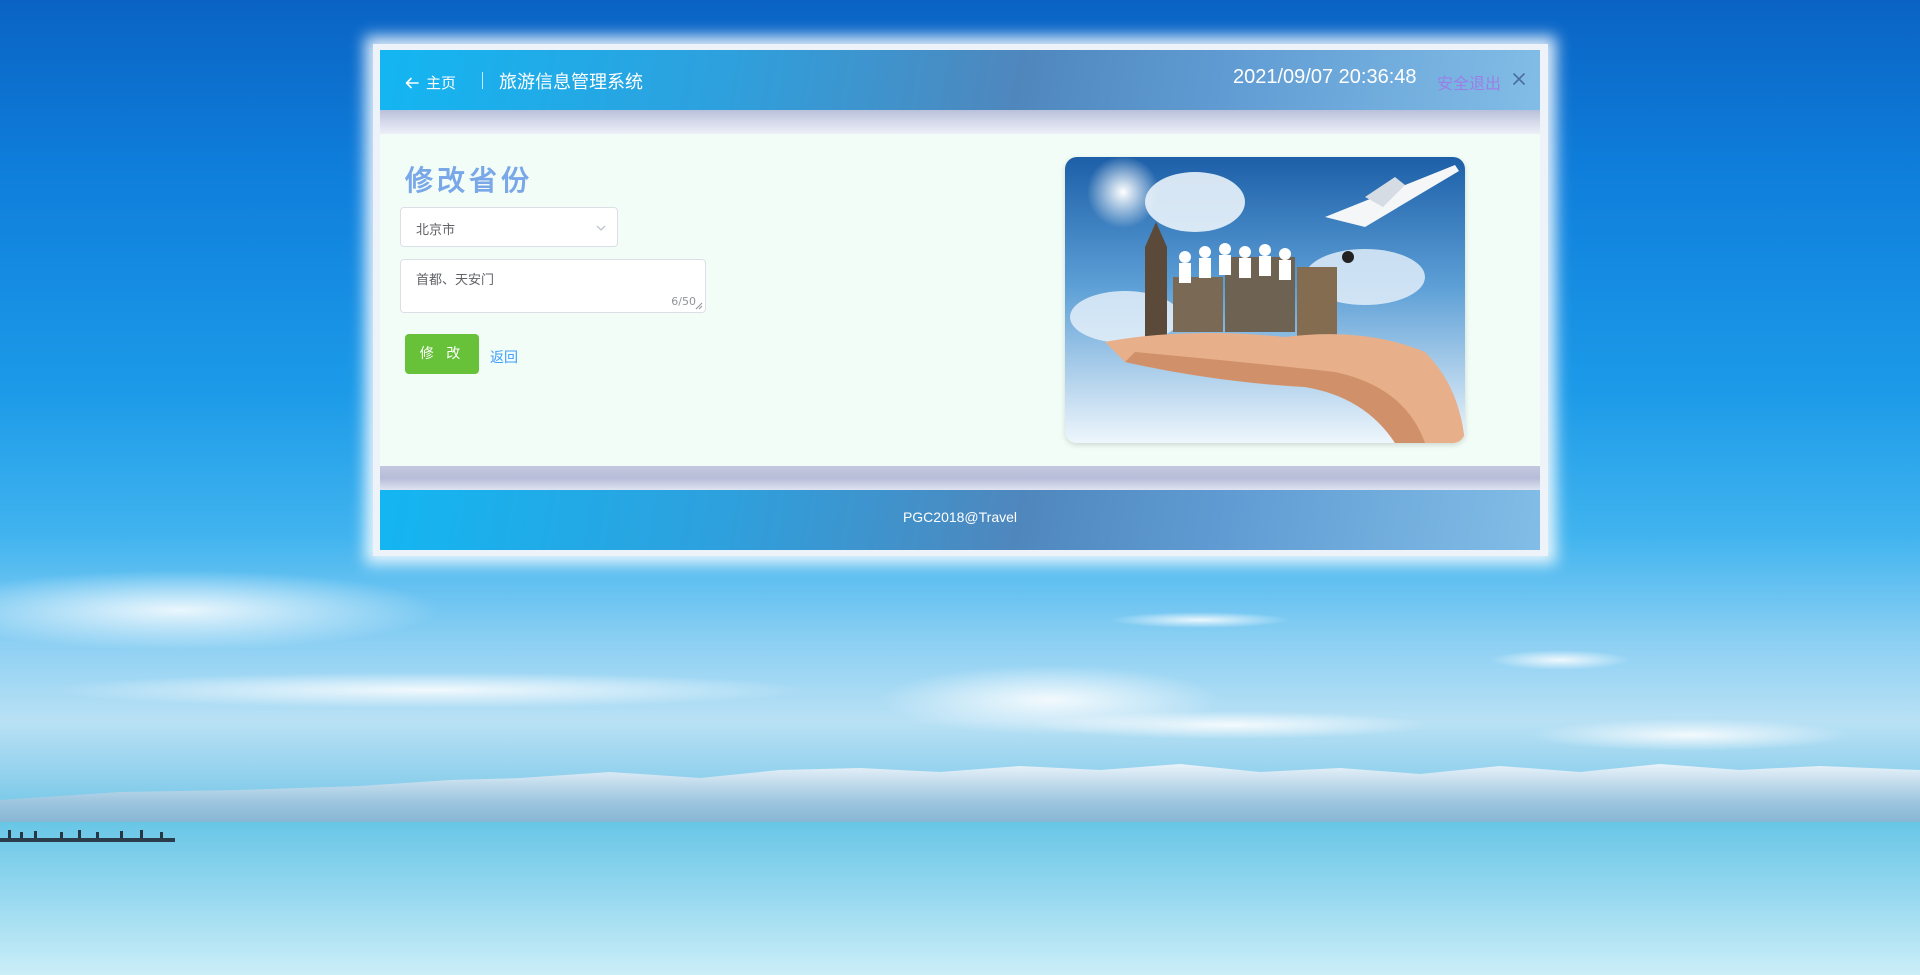  What do you see at coordinates (601, 228) in the screenshot?
I see `chevron-down-icon` at bounding box center [601, 228].